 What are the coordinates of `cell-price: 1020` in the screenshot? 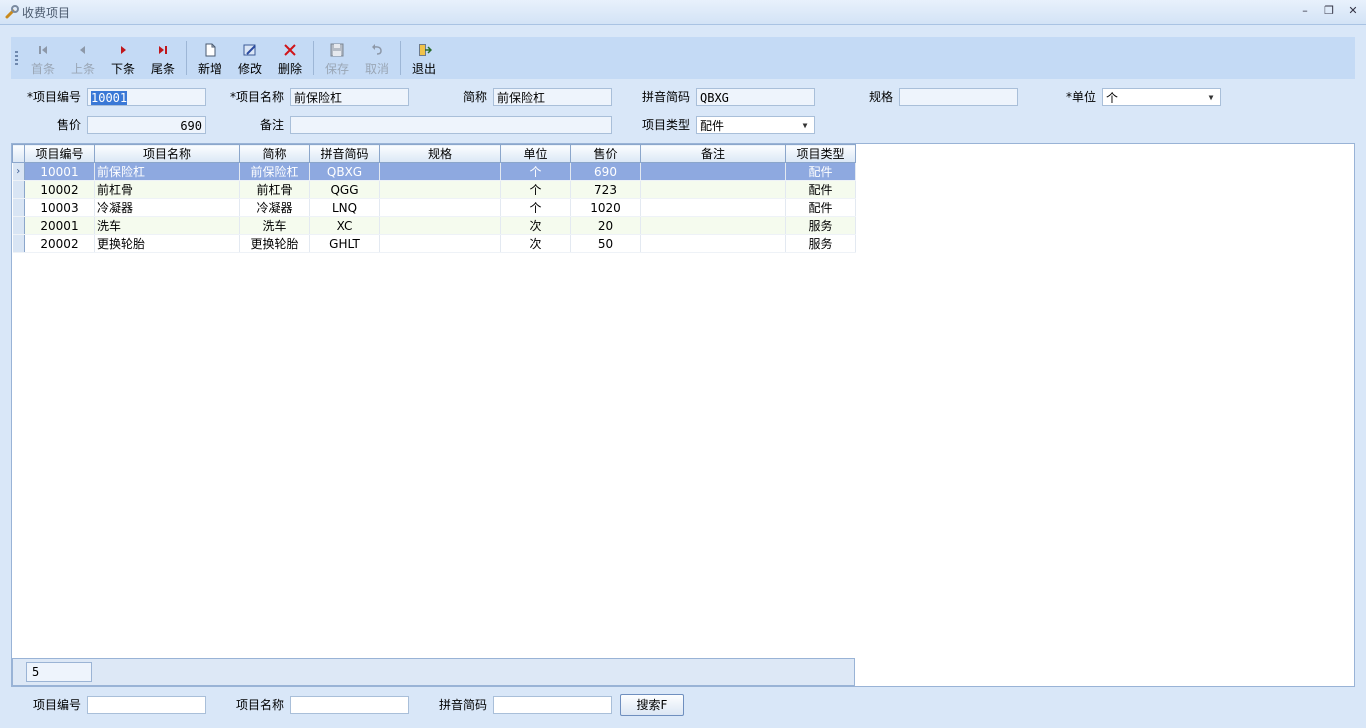 It's located at (605, 207).